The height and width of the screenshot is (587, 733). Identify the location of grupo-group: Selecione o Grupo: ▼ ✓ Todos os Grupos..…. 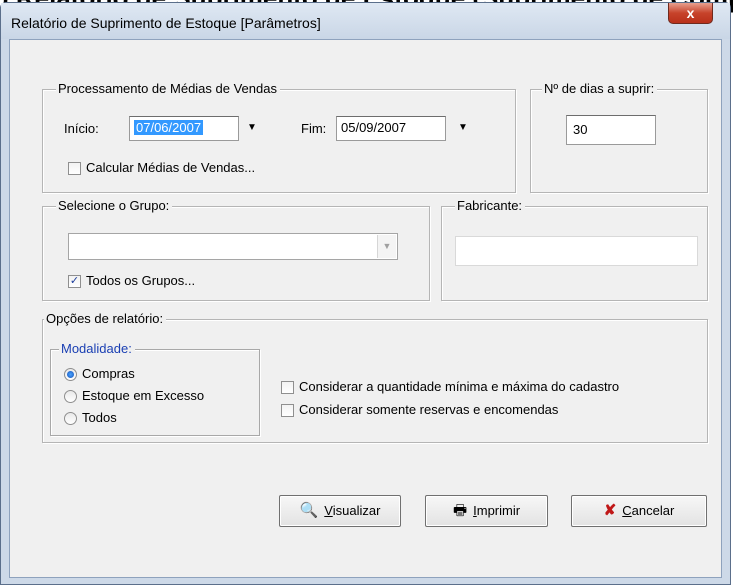
(236, 249).